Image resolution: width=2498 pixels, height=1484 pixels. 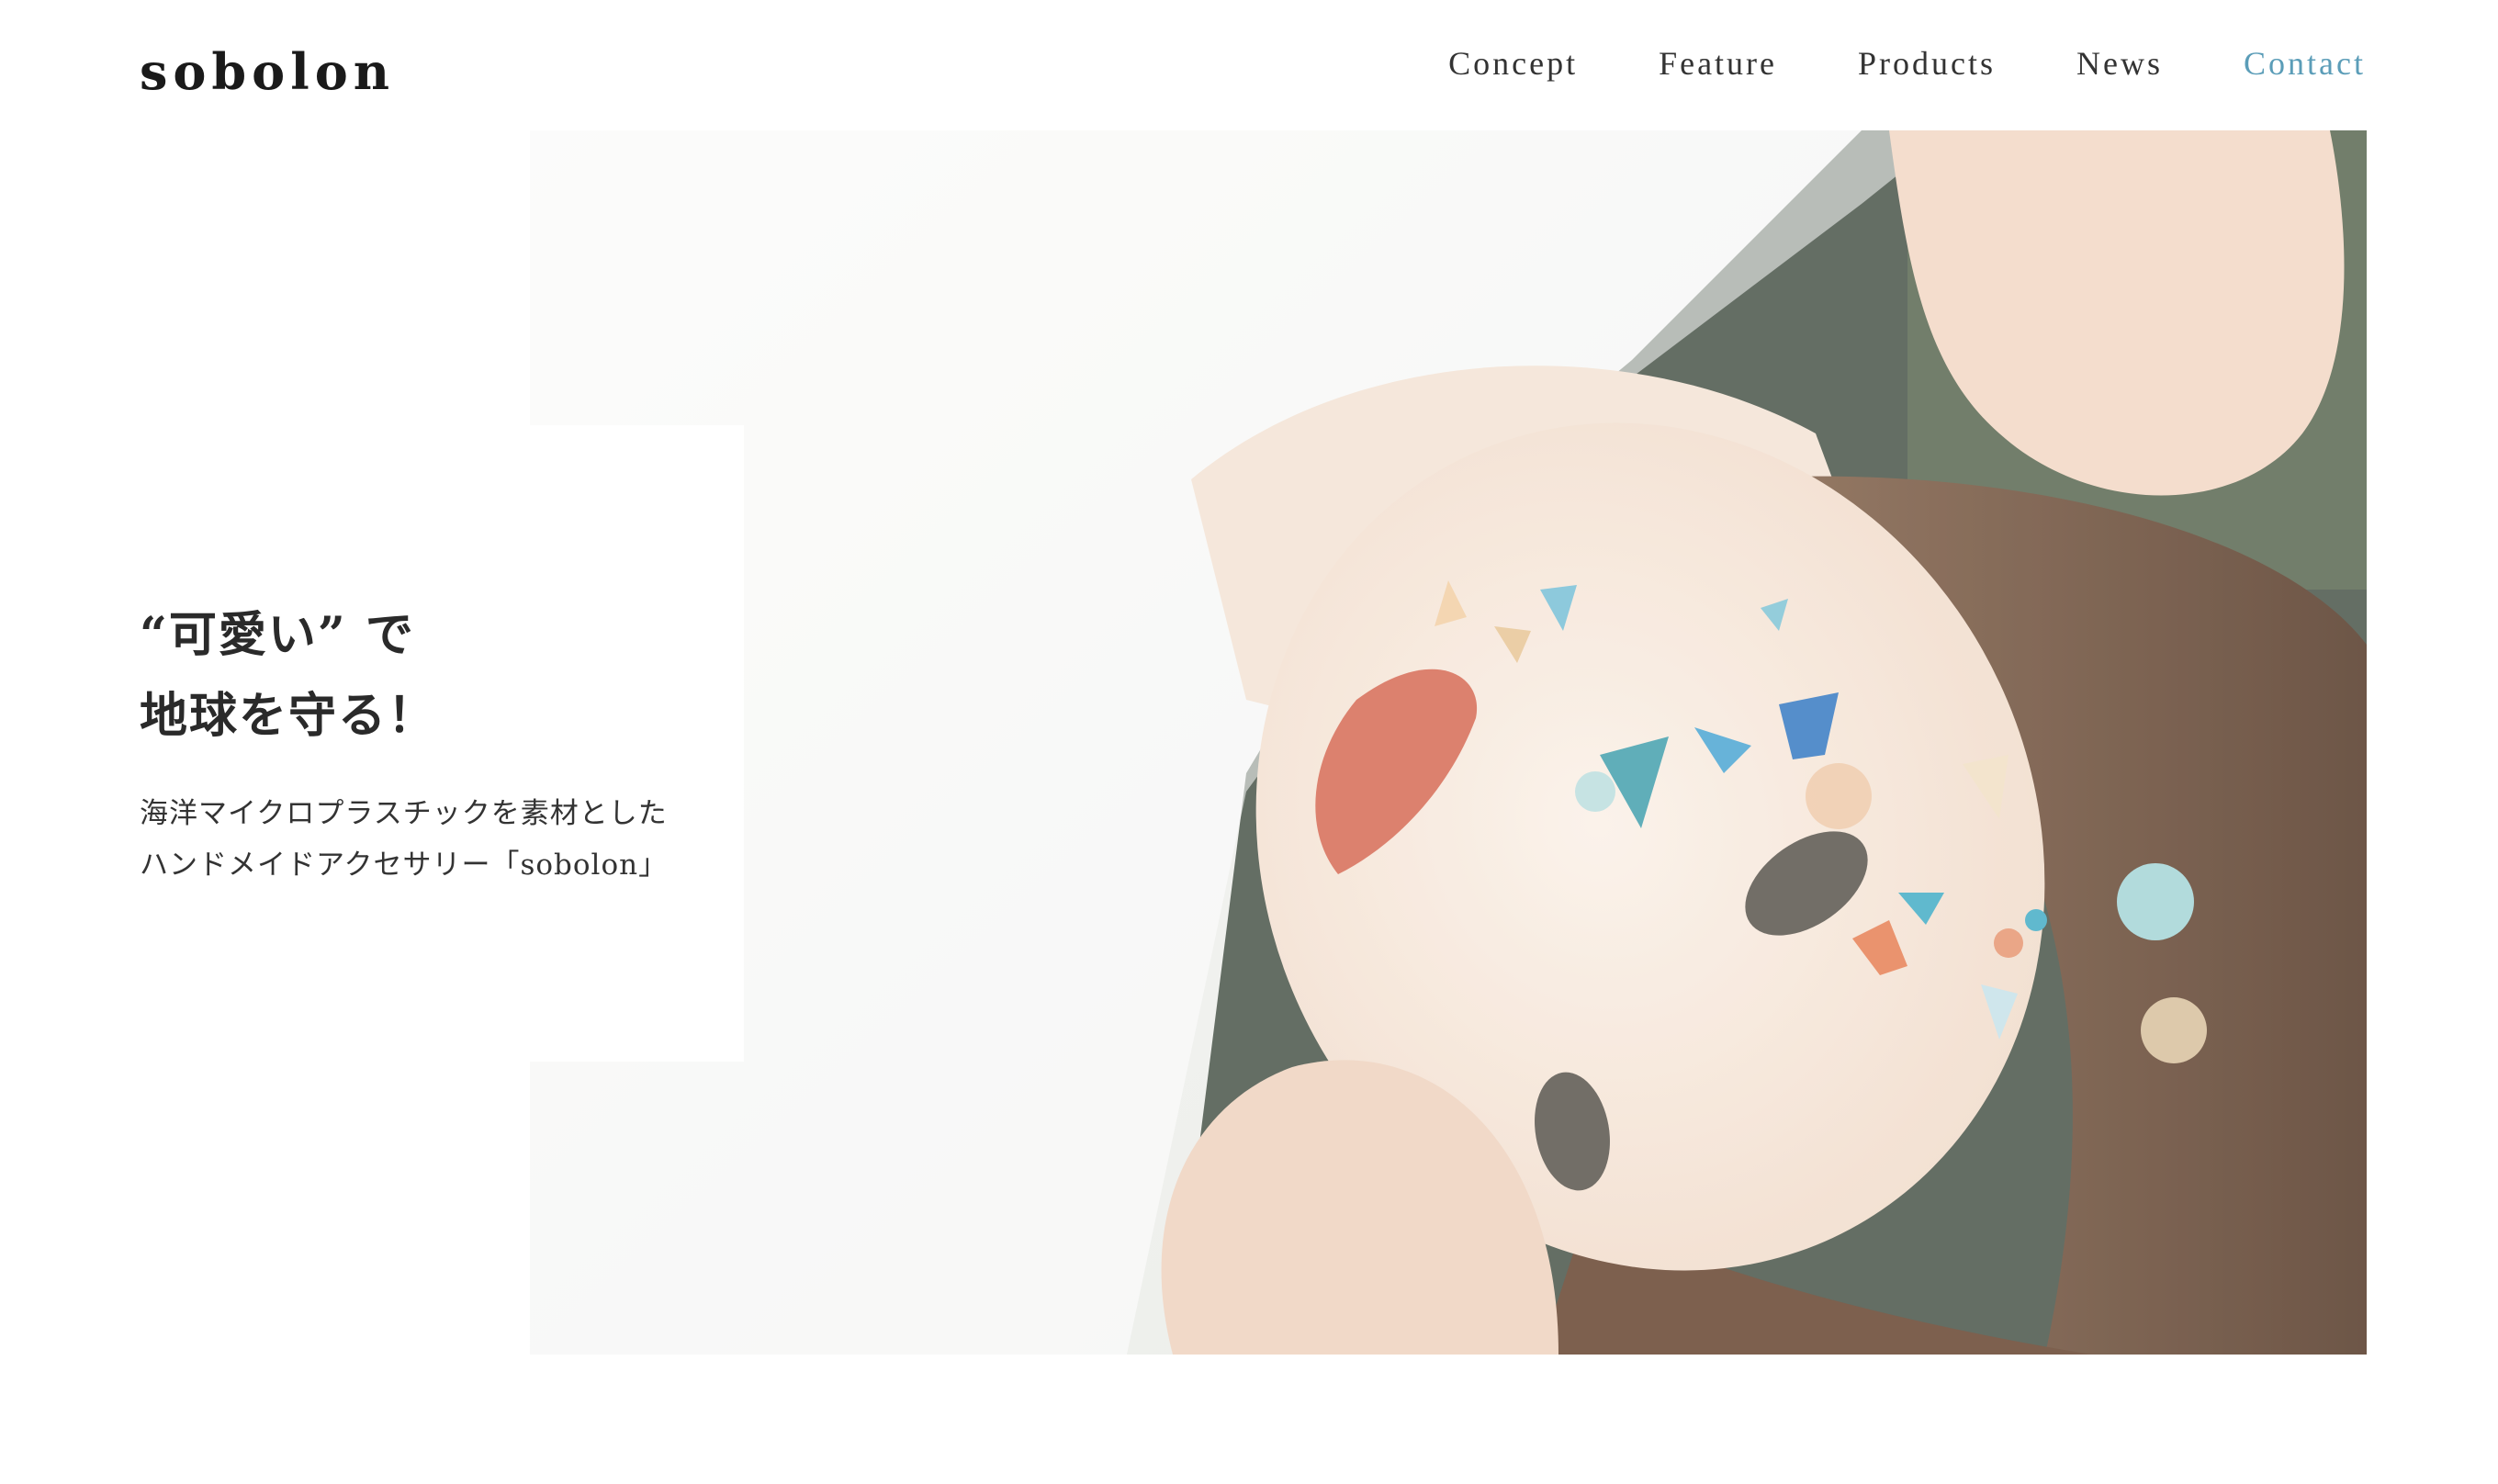 What do you see at coordinates (289, 716) in the screenshot?
I see `hero-headline-line-2: 地球を守る！` at bounding box center [289, 716].